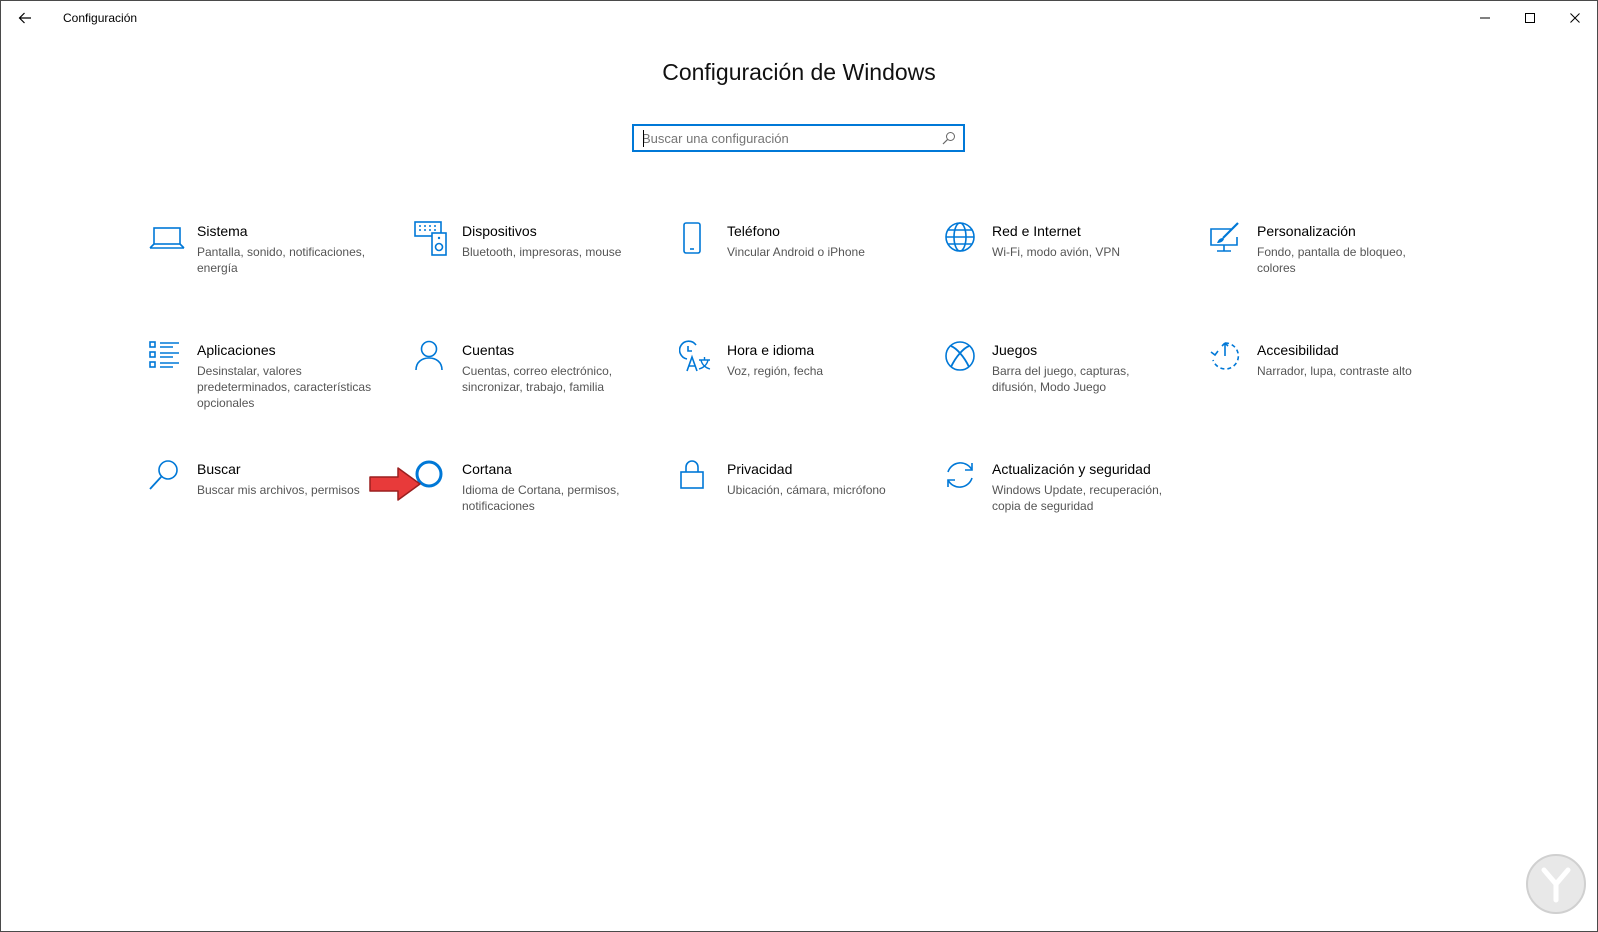 This screenshot has width=1598, height=932. What do you see at coordinates (771, 350) in the screenshot?
I see `tile-title: Hora e idioma` at bounding box center [771, 350].